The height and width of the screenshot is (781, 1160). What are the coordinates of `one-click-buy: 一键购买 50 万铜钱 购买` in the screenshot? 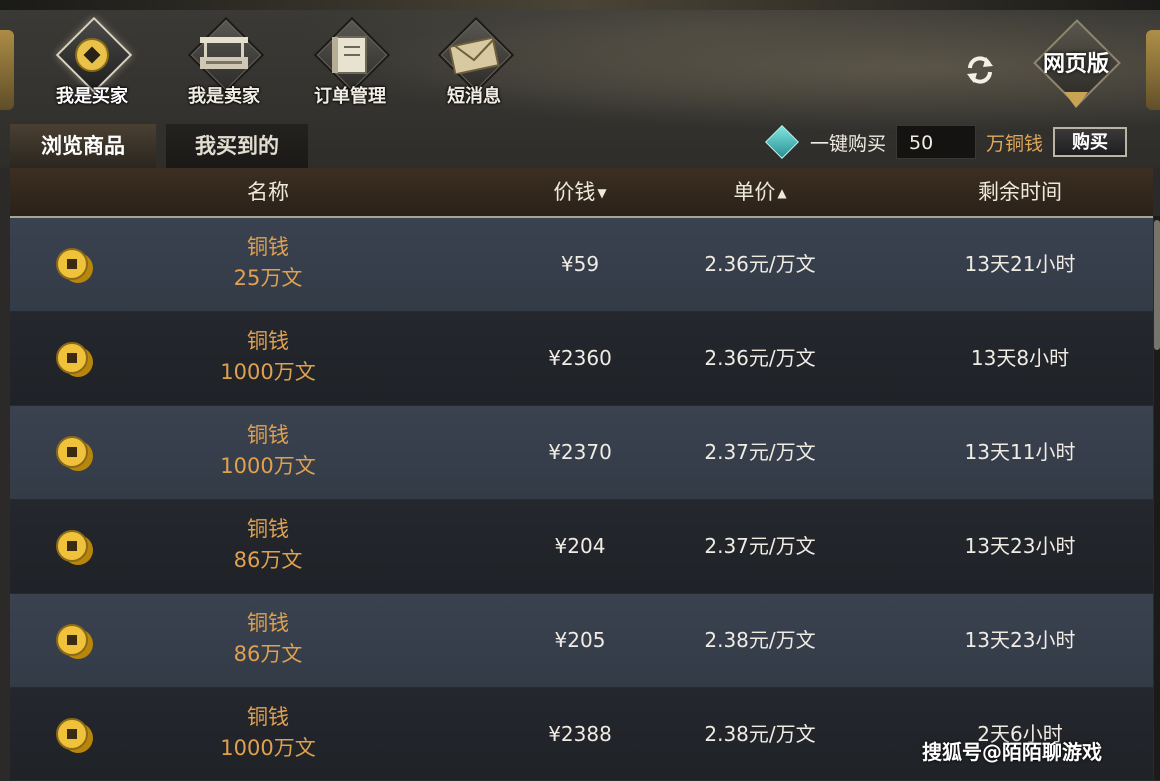 It's located at (946, 142).